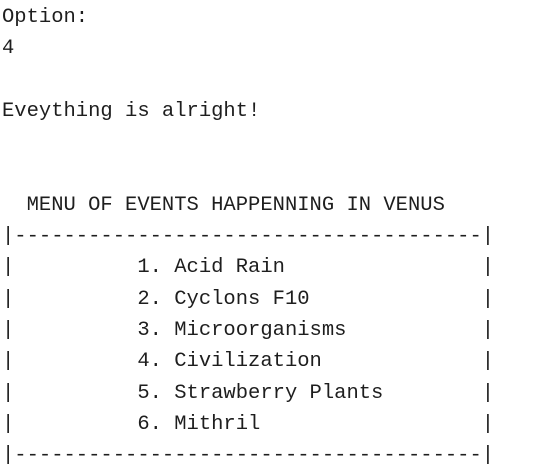 The height and width of the screenshot is (470, 549). What do you see at coordinates (248, 330) in the screenshot?
I see `menu-item-microorganisms: | 3. Microorganisms |` at bounding box center [248, 330].